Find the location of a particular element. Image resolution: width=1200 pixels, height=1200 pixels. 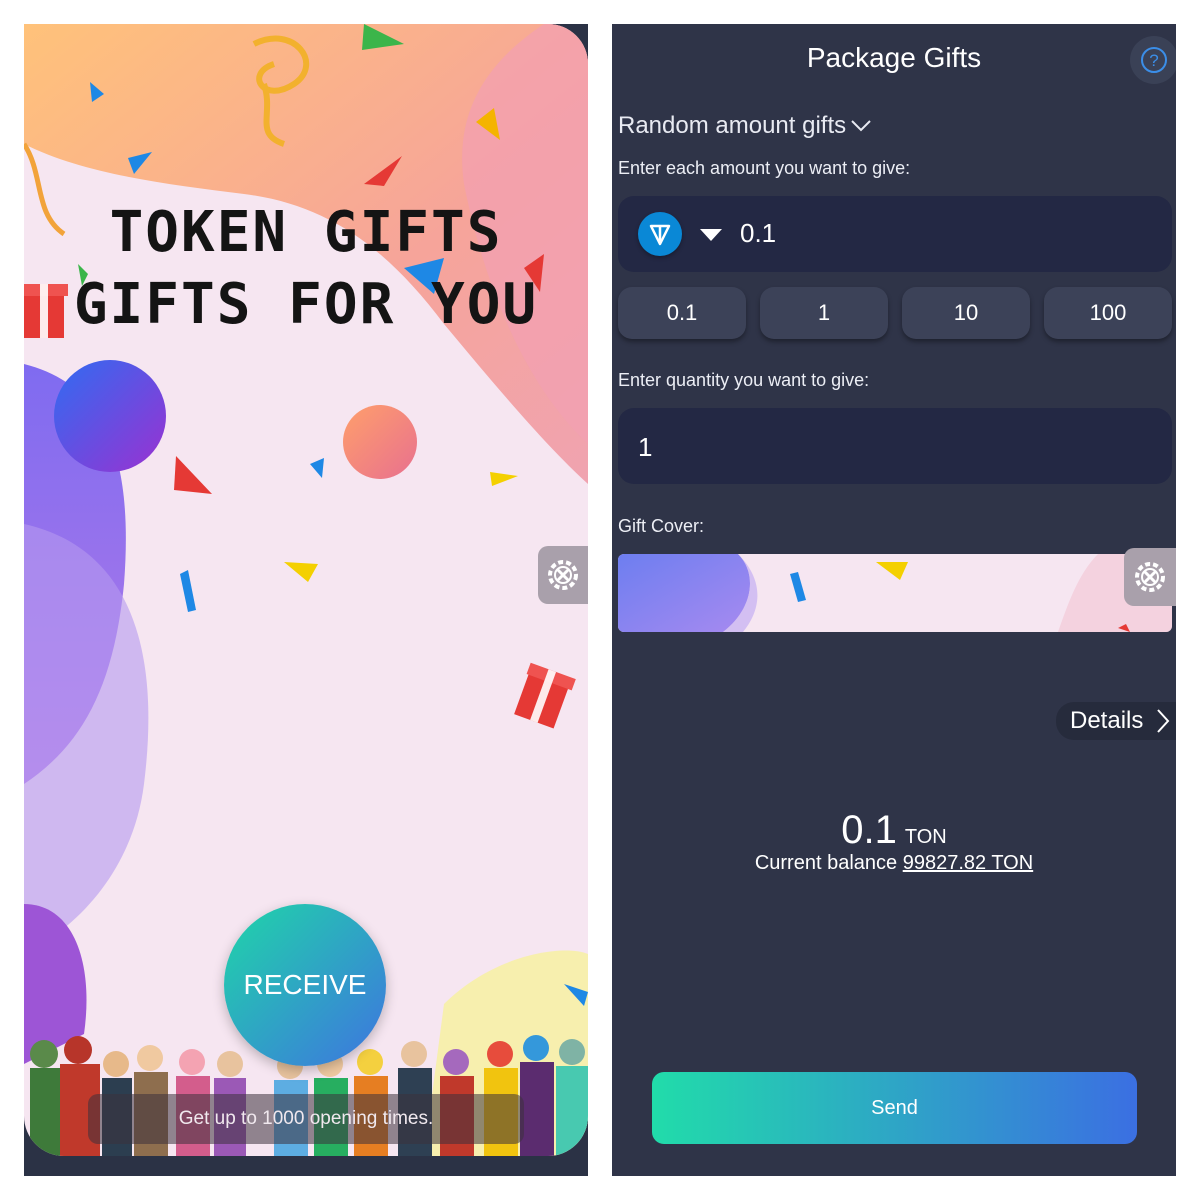

gift-type-label: Random amount gifts is located at coordinates (732, 125).